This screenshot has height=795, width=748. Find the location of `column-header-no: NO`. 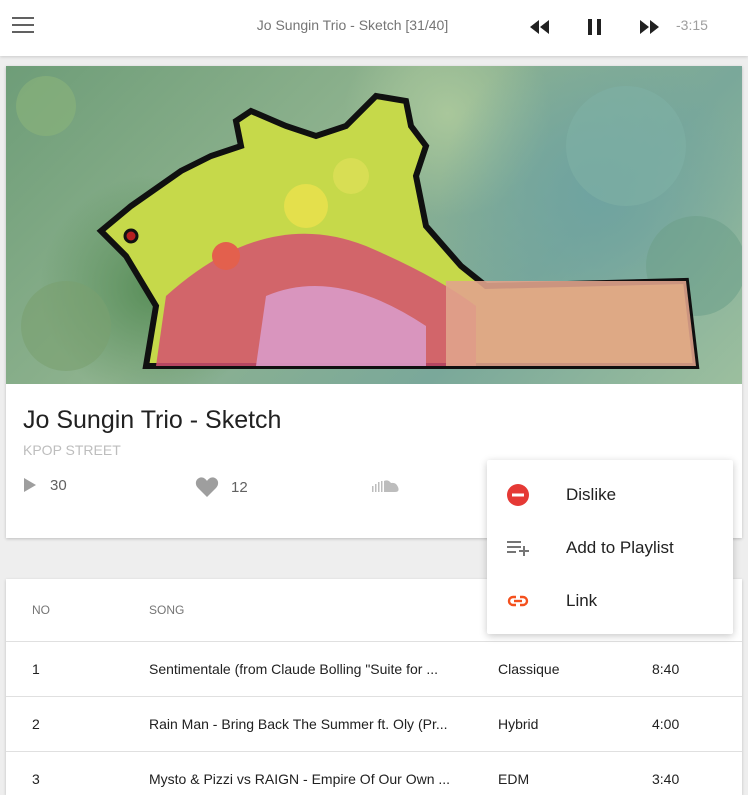

column-header-no: NO is located at coordinates (41, 610).